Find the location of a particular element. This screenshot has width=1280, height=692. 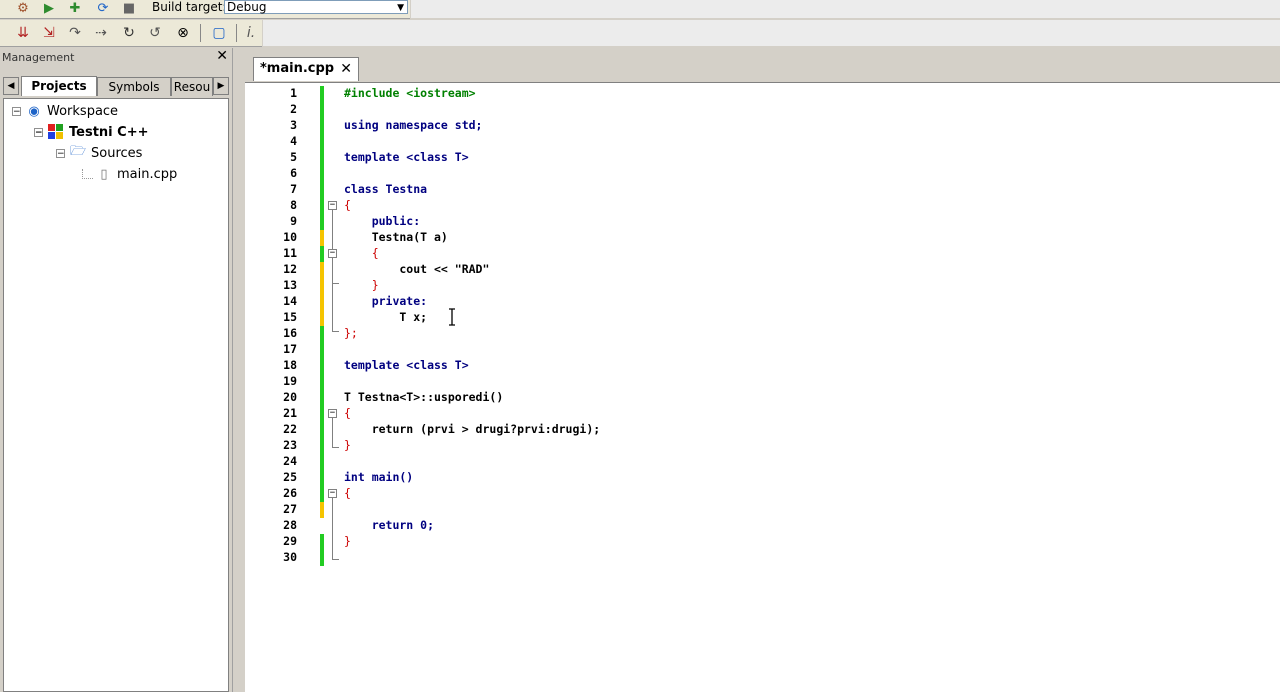

line-number: 7 is located at coordinates (293, 189).